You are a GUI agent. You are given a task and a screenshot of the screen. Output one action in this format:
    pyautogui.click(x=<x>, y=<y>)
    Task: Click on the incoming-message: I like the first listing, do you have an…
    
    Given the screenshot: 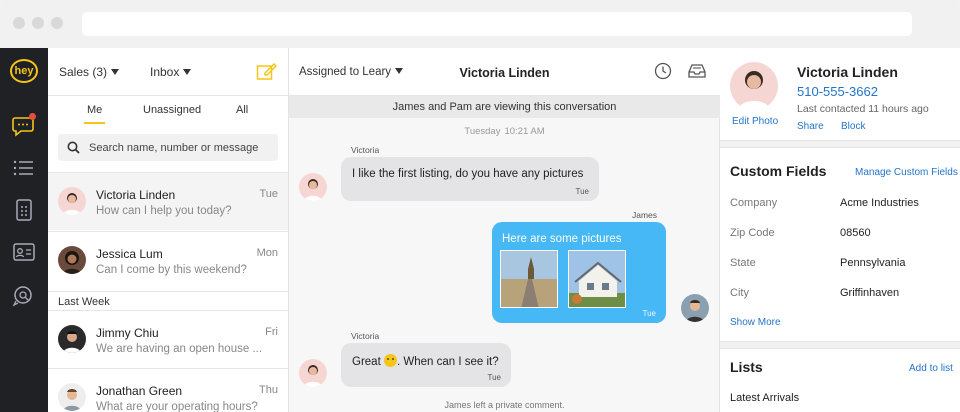 What is the action you would take?
    pyautogui.click(x=470, y=179)
    